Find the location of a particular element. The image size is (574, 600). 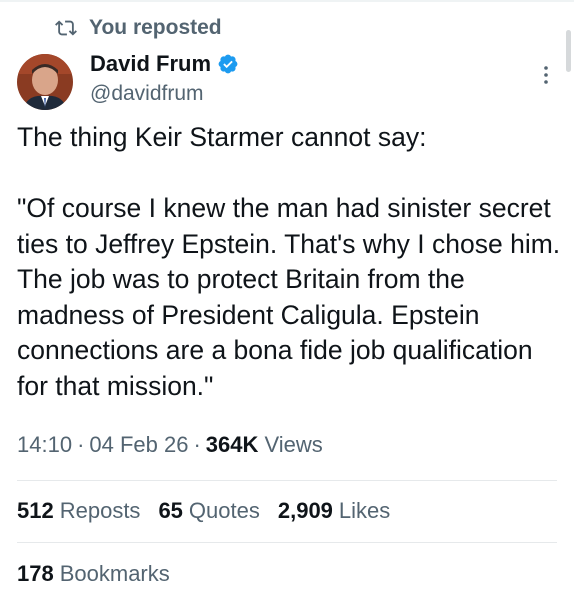

bookmarks-stat: 178 Bookmarks is located at coordinates (93, 574).